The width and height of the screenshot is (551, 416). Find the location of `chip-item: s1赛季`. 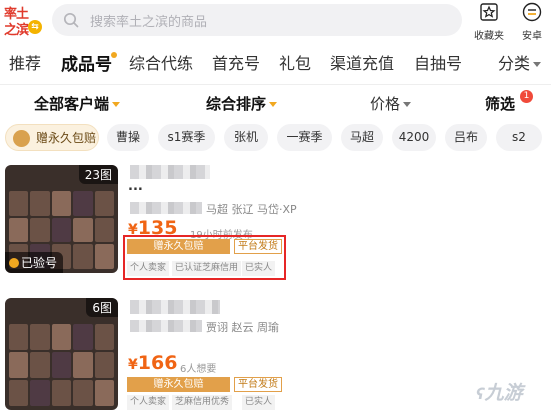

chip-item: s1赛季 is located at coordinates (186, 137).